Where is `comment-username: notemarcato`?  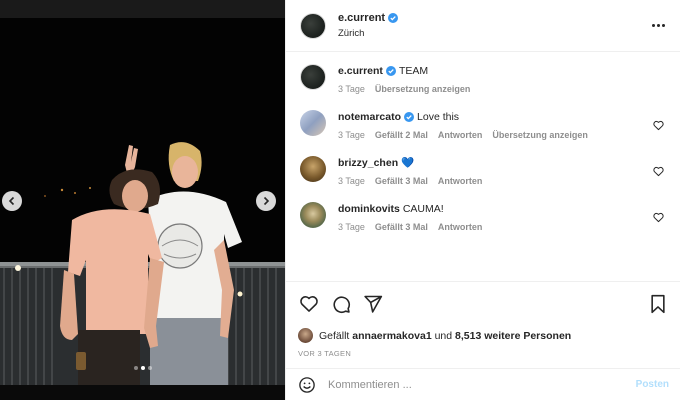 comment-username: notemarcato is located at coordinates (369, 117).